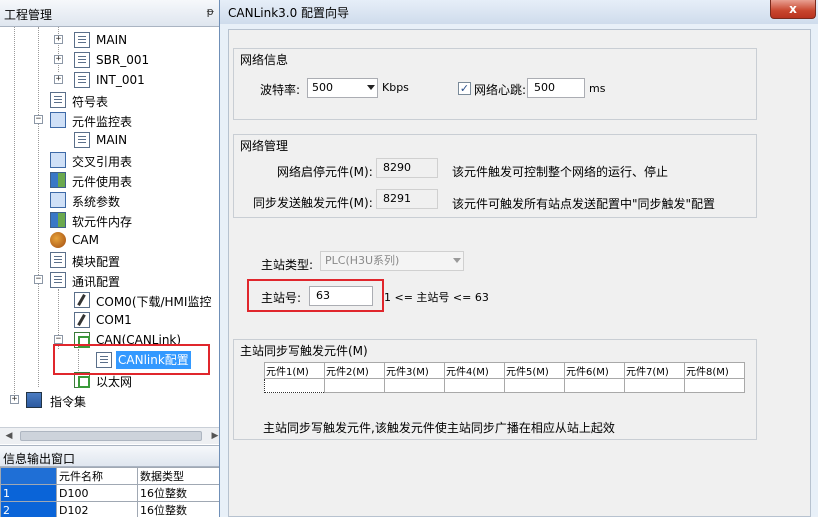 The height and width of the screenshot is (517, 818). Describe the element at coordinates (114, 382) in the screenshot. I see `tree-item-label: 以太网` at that location.